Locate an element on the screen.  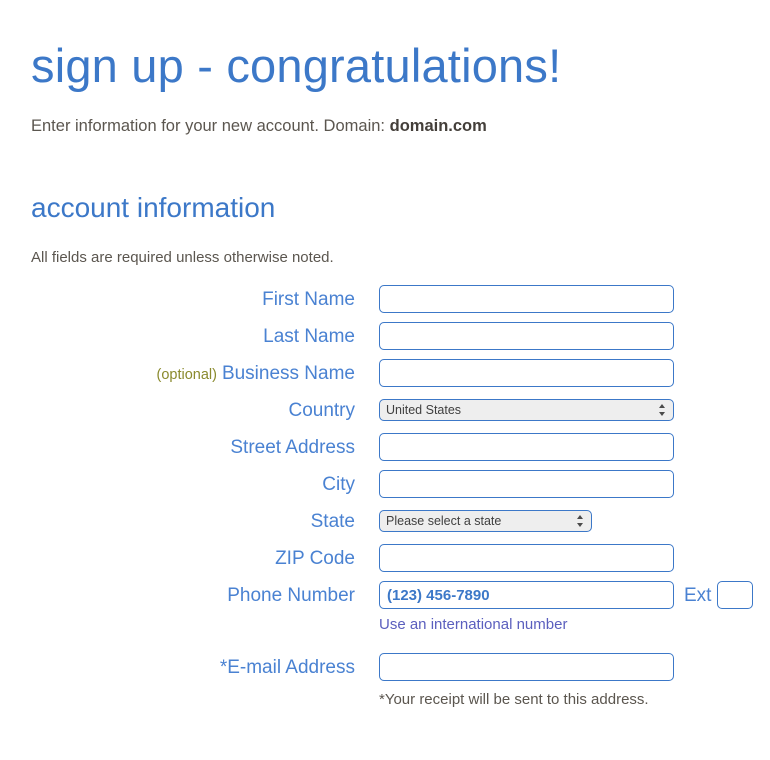
field-last-name is located at coordinates (526, 336).